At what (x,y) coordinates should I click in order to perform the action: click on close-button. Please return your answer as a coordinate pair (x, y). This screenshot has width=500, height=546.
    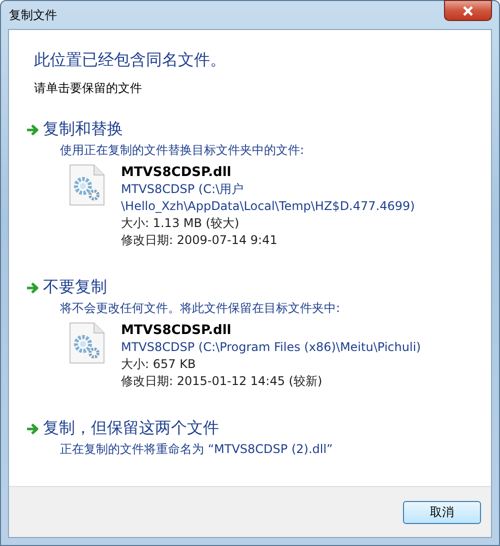
    Looking at the image, I should click on (468, 10).